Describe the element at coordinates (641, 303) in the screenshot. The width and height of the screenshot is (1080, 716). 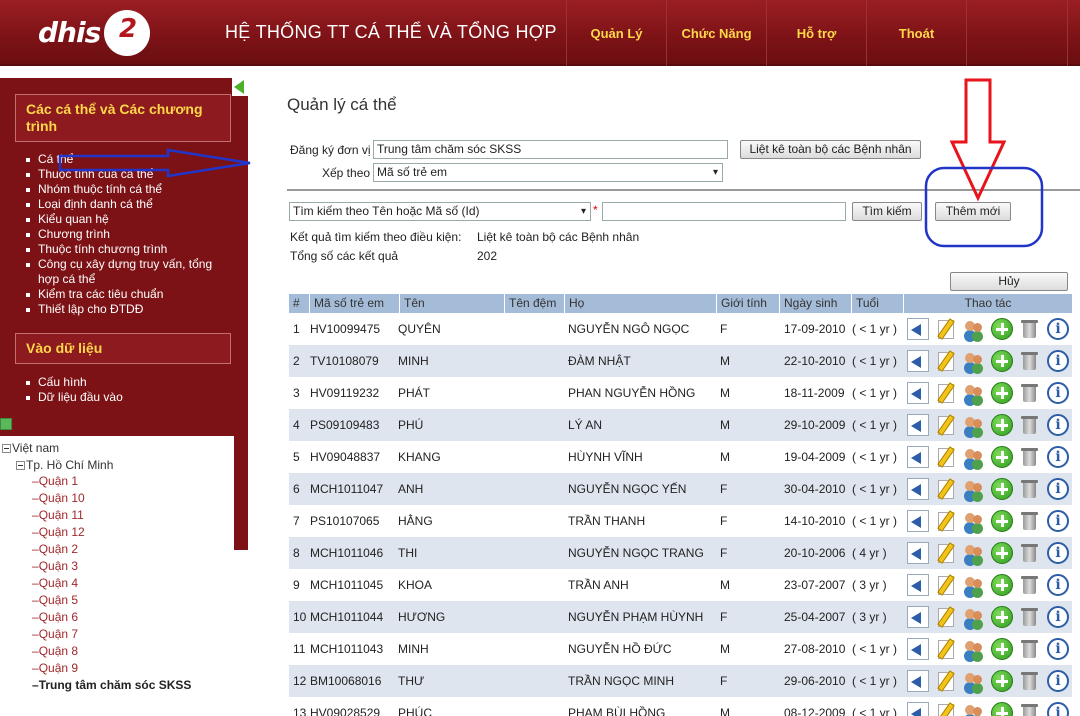
I see `col-header-last-name: Họ` at that location.